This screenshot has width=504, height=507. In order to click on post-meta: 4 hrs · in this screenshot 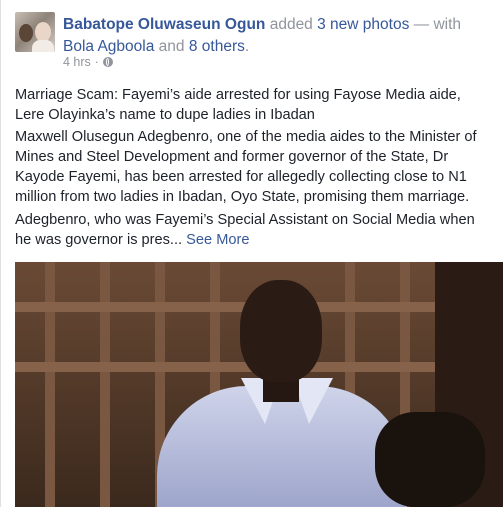, I will do `click(88, 62)`.